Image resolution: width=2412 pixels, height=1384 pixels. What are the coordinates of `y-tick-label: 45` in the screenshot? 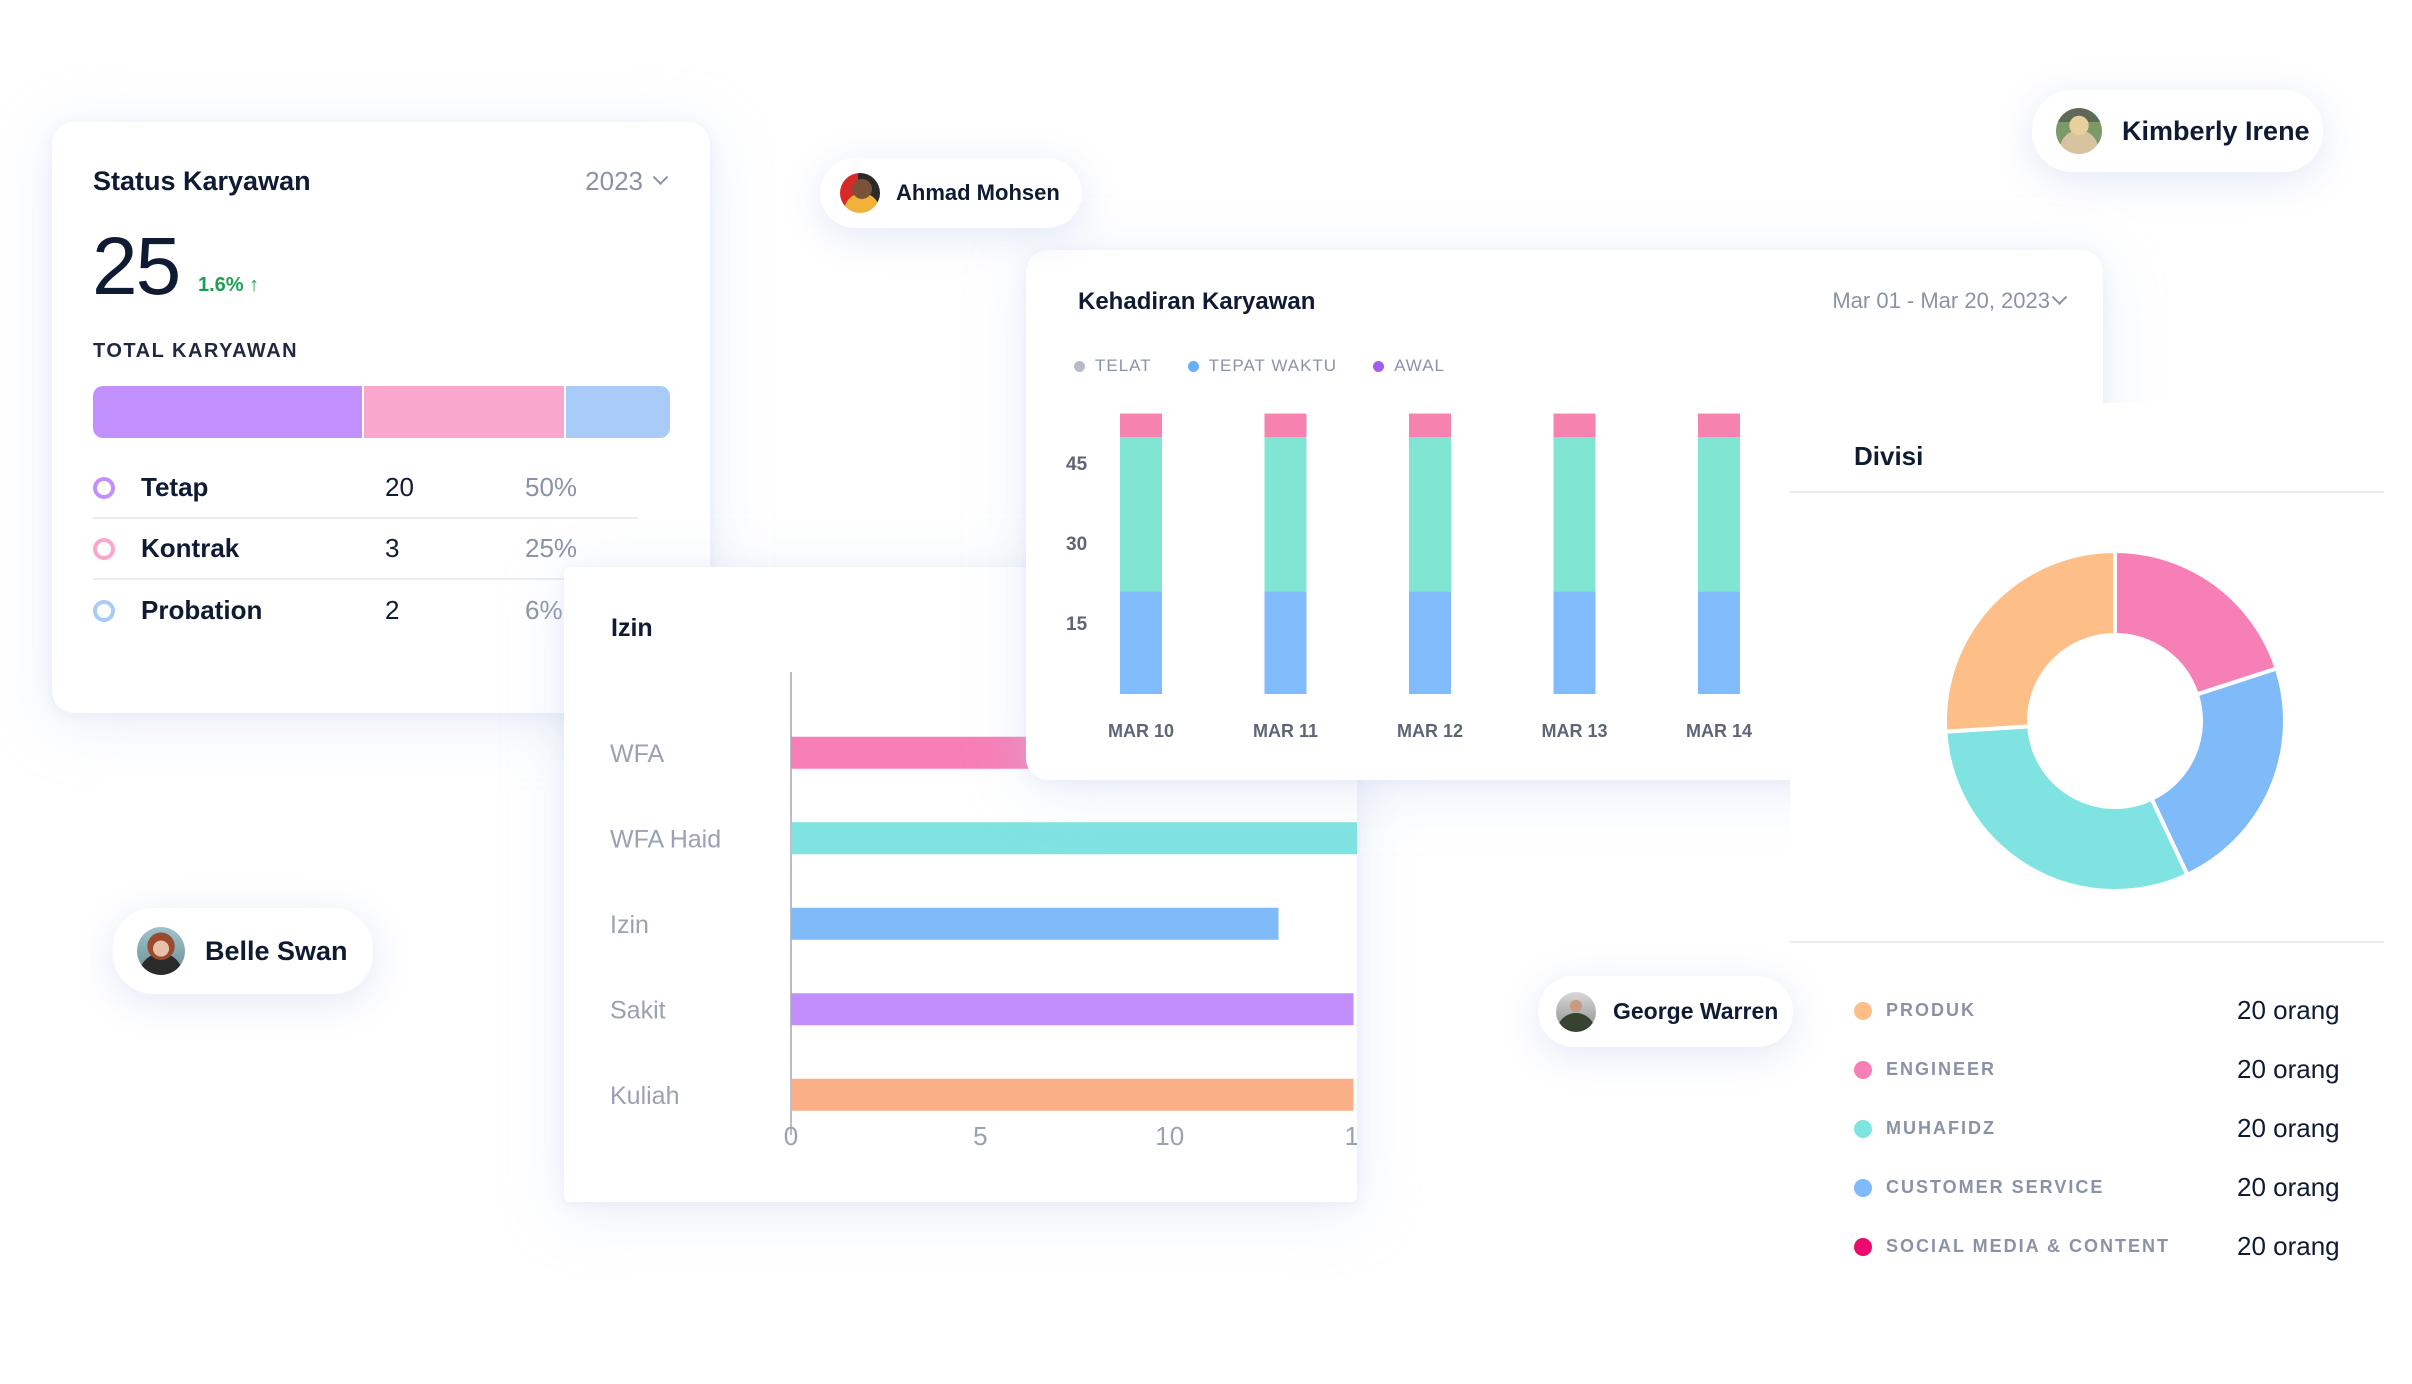 It's located at (1077, 464).